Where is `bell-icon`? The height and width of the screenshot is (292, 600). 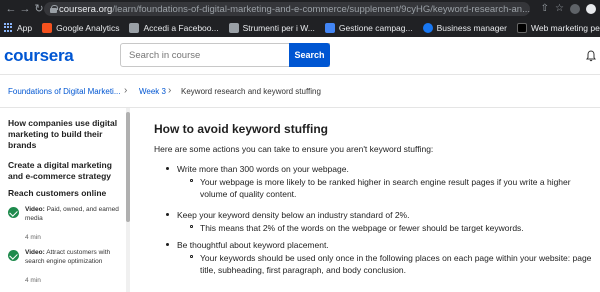 bell-icon is located at coordinates (591, 56).